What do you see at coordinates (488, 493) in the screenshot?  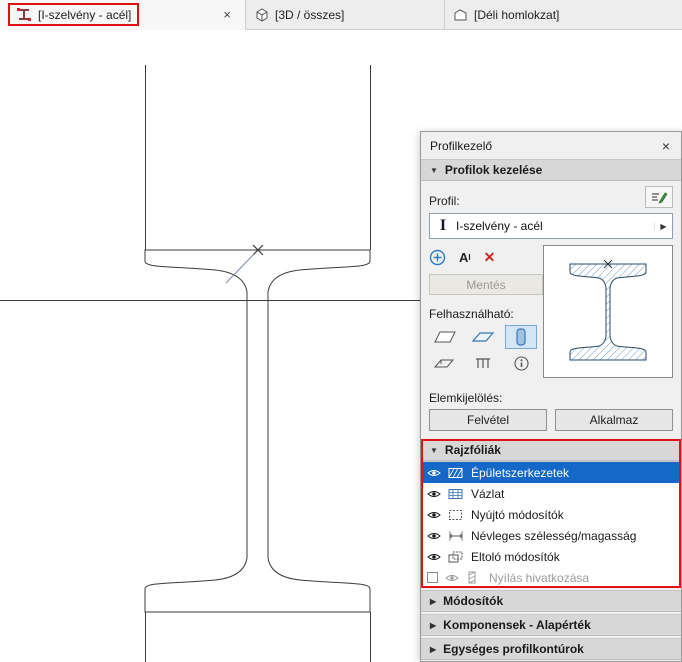 I see `layer-label: Vázlat` at bounding box center [488, 493].